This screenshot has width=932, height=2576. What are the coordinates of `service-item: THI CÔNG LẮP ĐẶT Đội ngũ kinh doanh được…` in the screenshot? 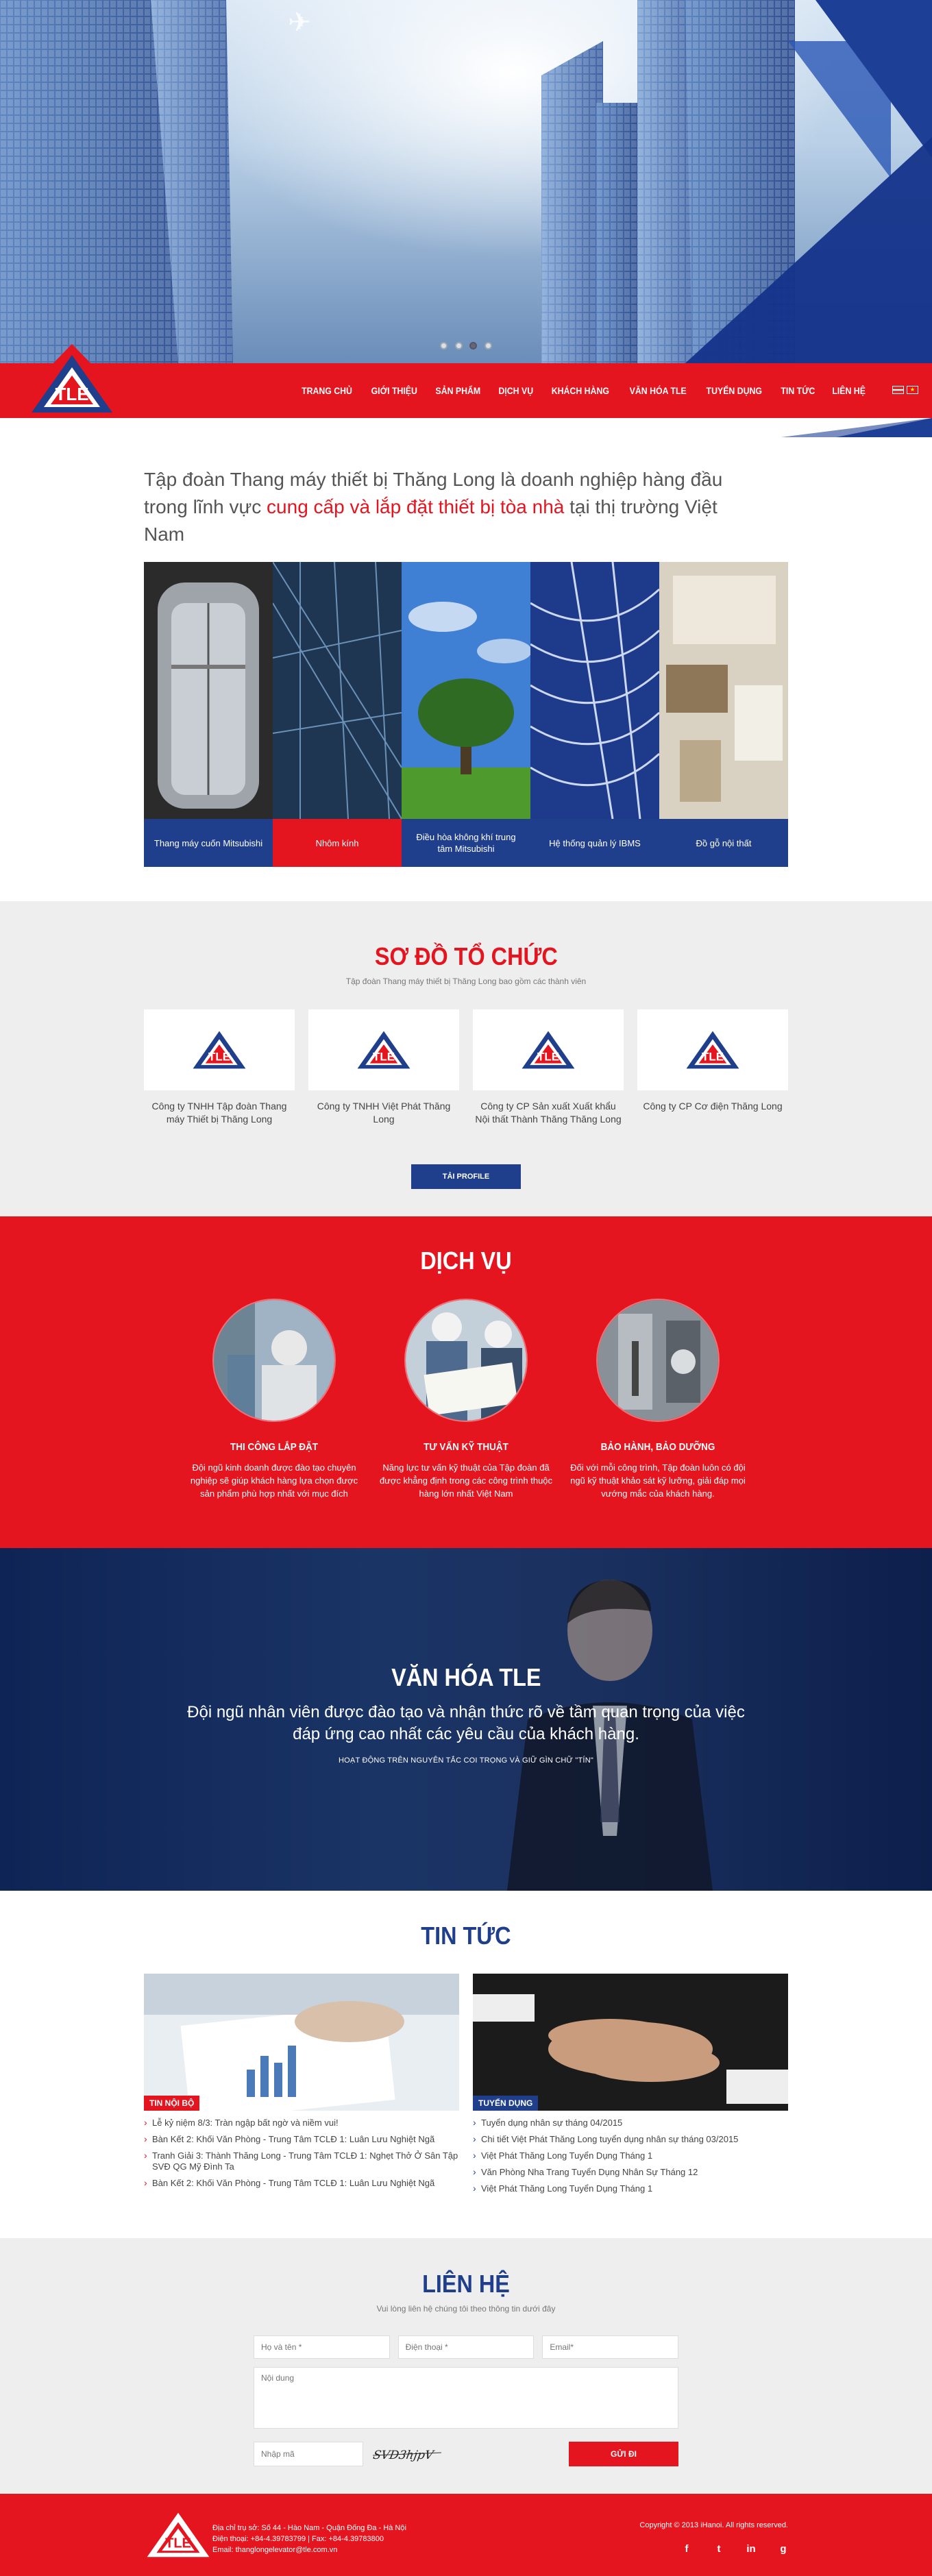 It's located at (274, 1400).